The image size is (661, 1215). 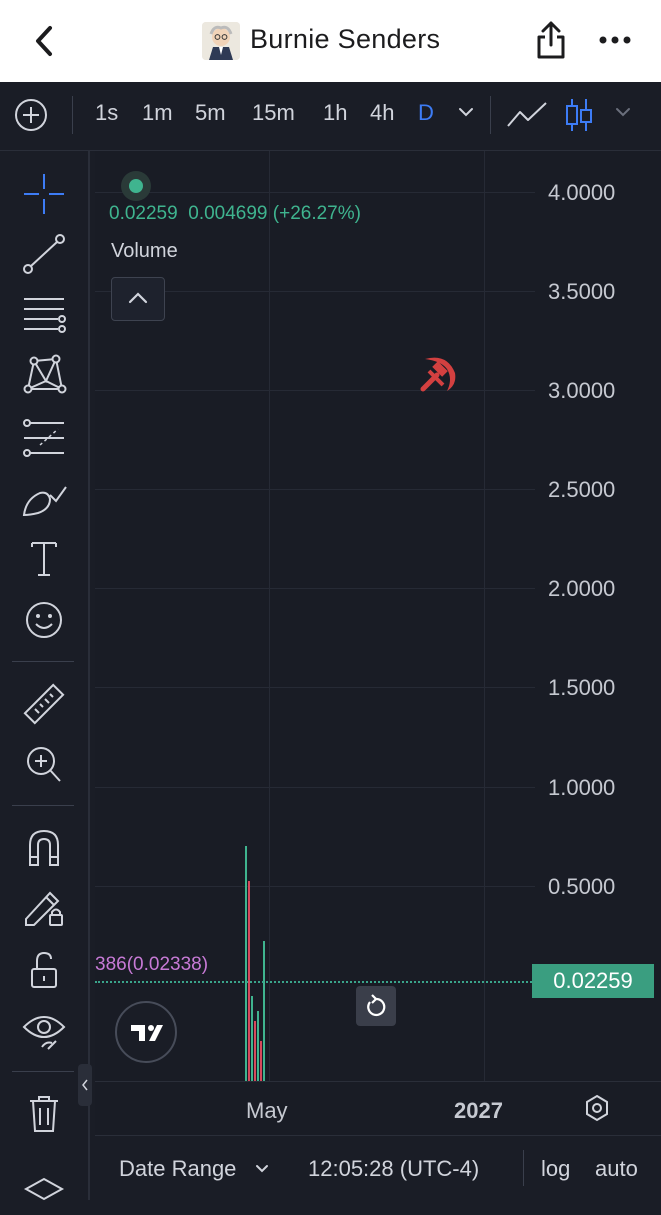 What do you see at coordinates (45, 41) in the screenshot?
I see `back-icon` at bounding box center [45, 41].